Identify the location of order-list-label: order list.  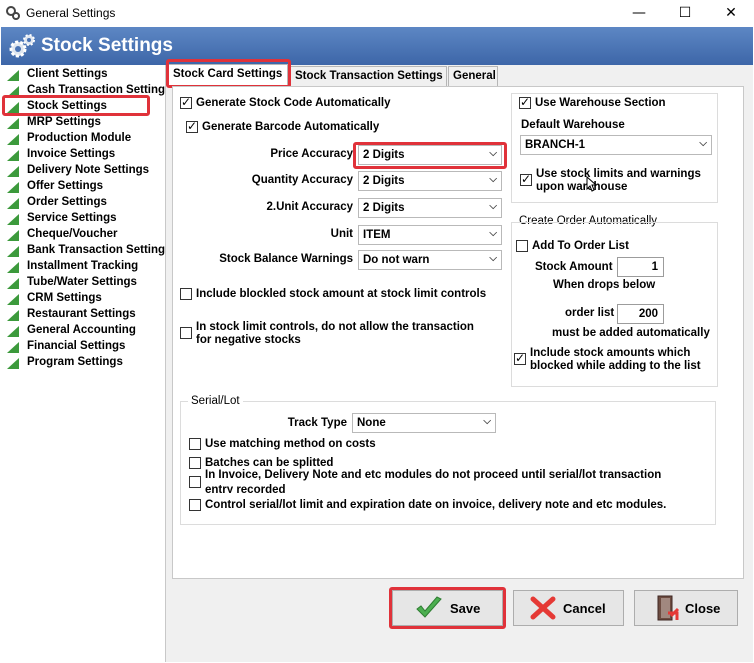
(590, 313).